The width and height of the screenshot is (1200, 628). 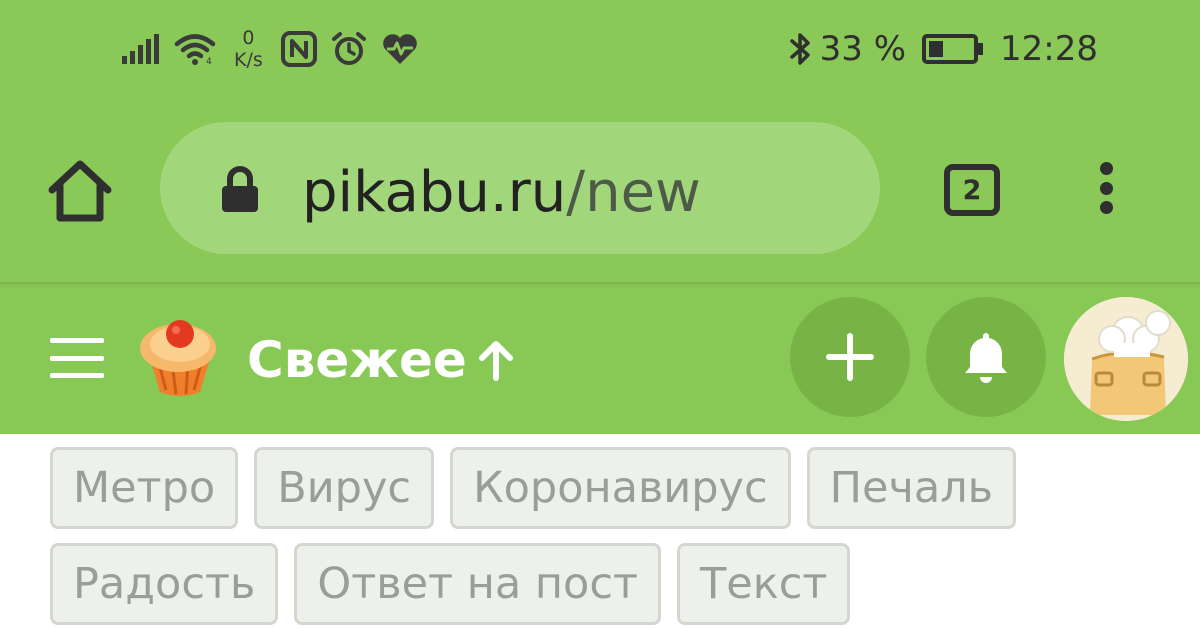 What do you see at coordinates (164, 584) in the screenshot?
I see `tag-chip: Радость` at bounding box center [164, 584].